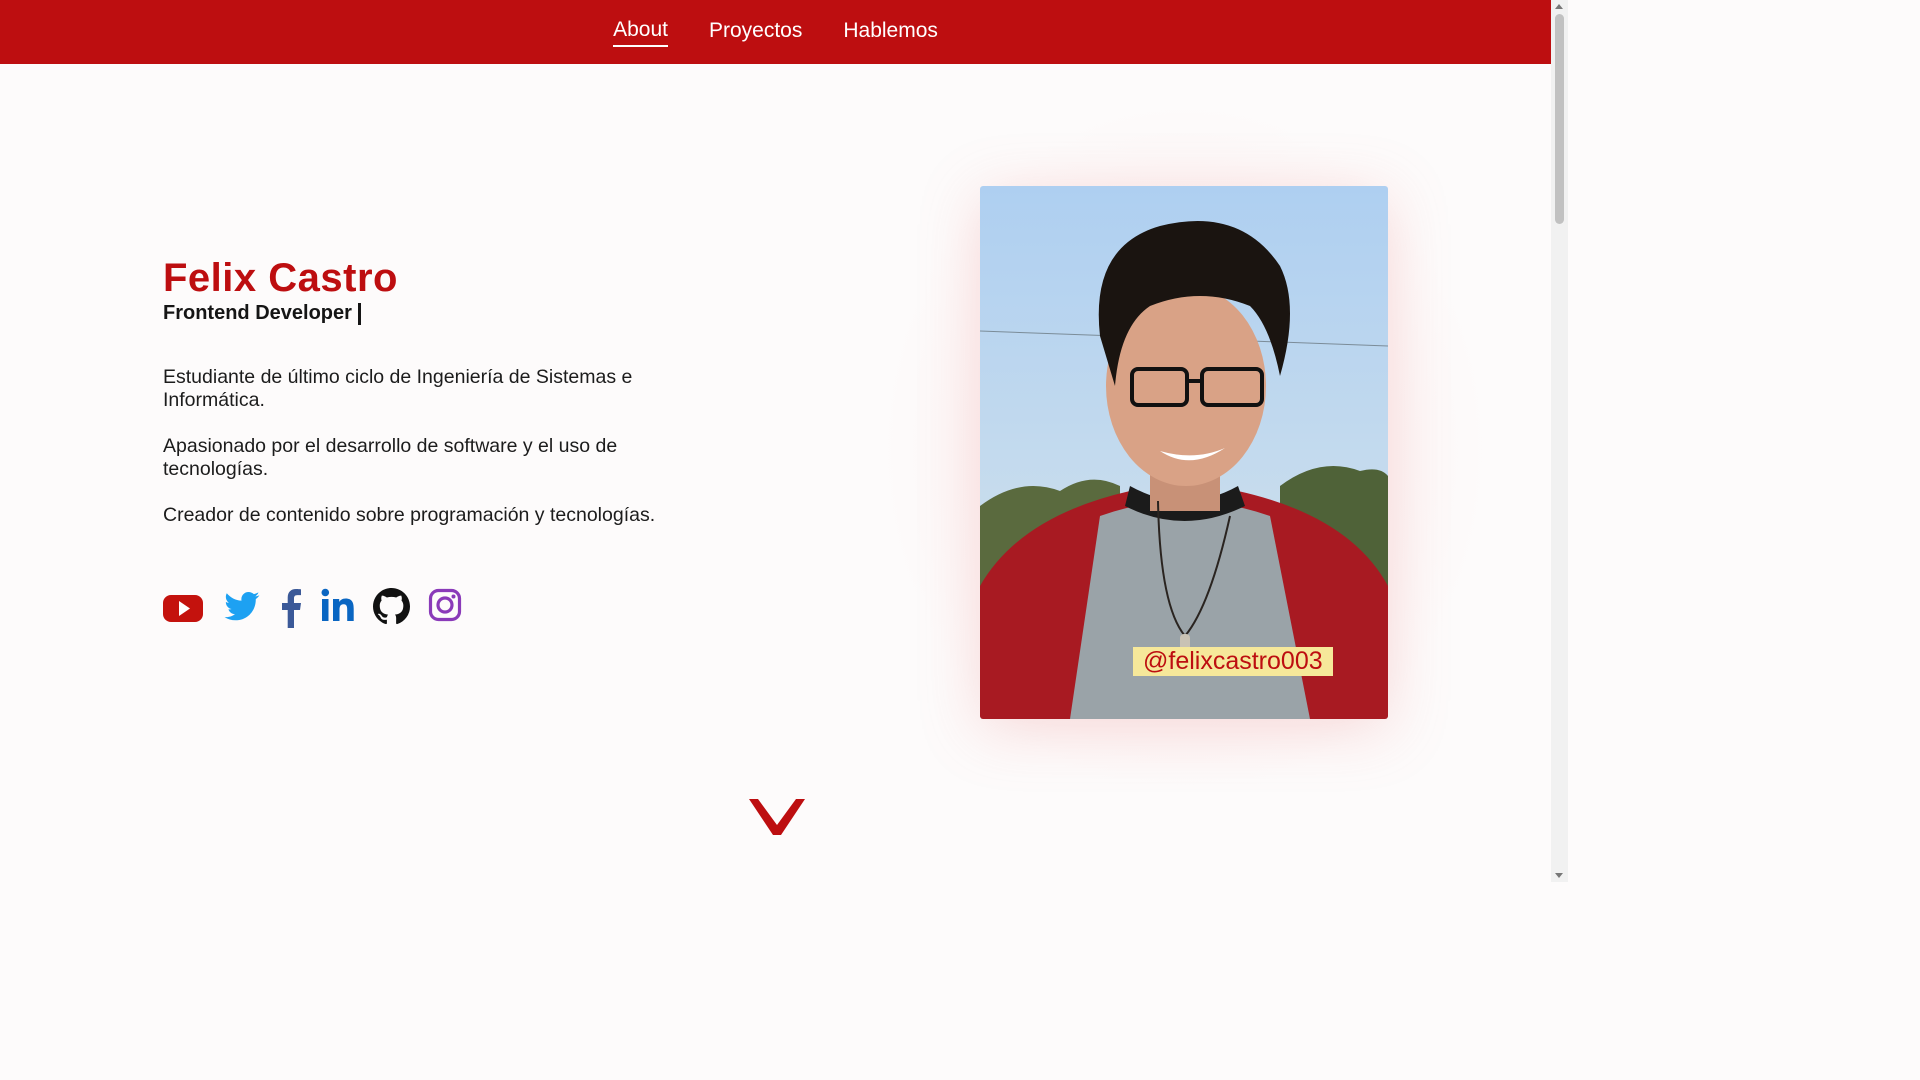  I want to click on nav-about: About, so click(640, 32).